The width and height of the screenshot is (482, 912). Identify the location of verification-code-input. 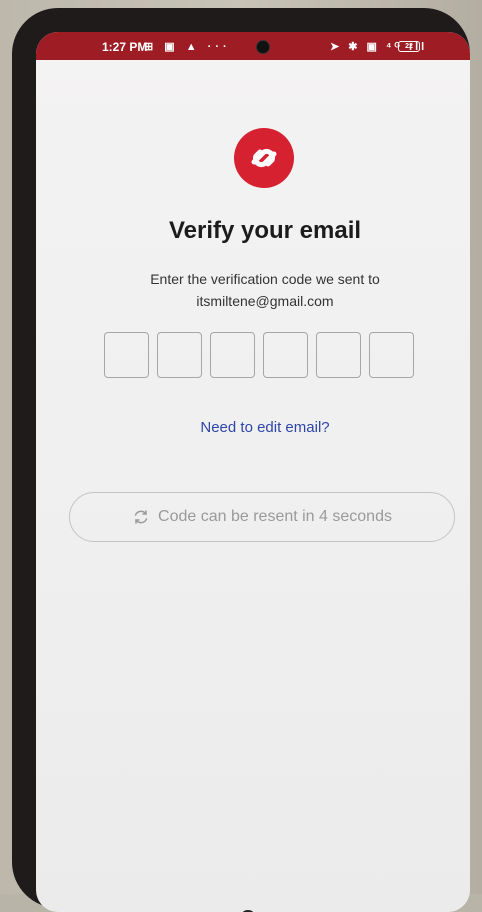
(265, 356).